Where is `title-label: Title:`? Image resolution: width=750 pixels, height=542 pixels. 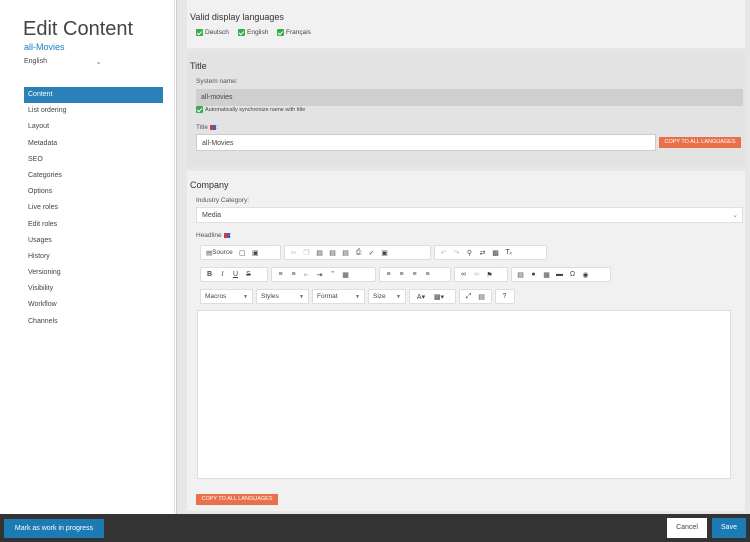 title-label: Title: is located at coordinates (207, 127).